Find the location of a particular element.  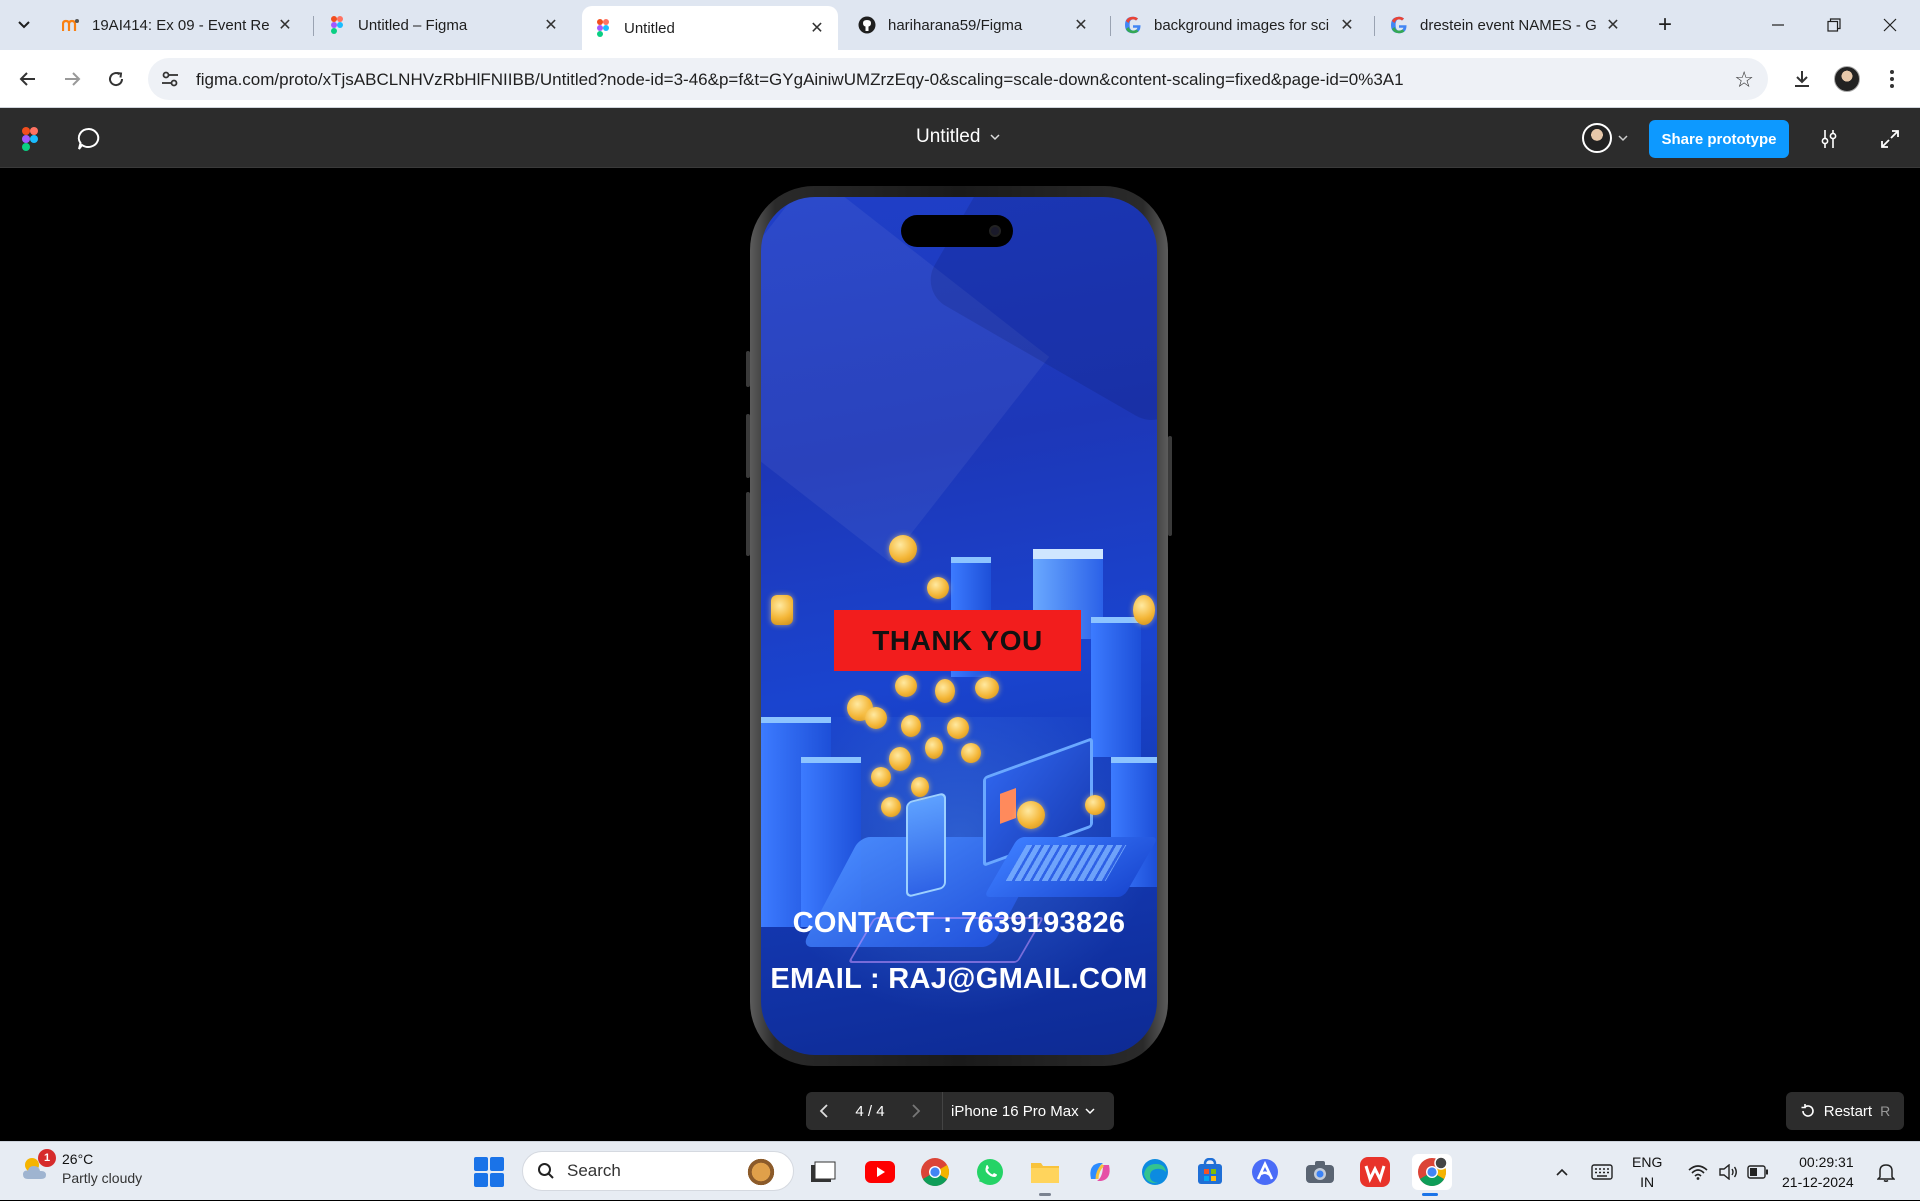

phone-action-button is located at coordinates (748, 369).